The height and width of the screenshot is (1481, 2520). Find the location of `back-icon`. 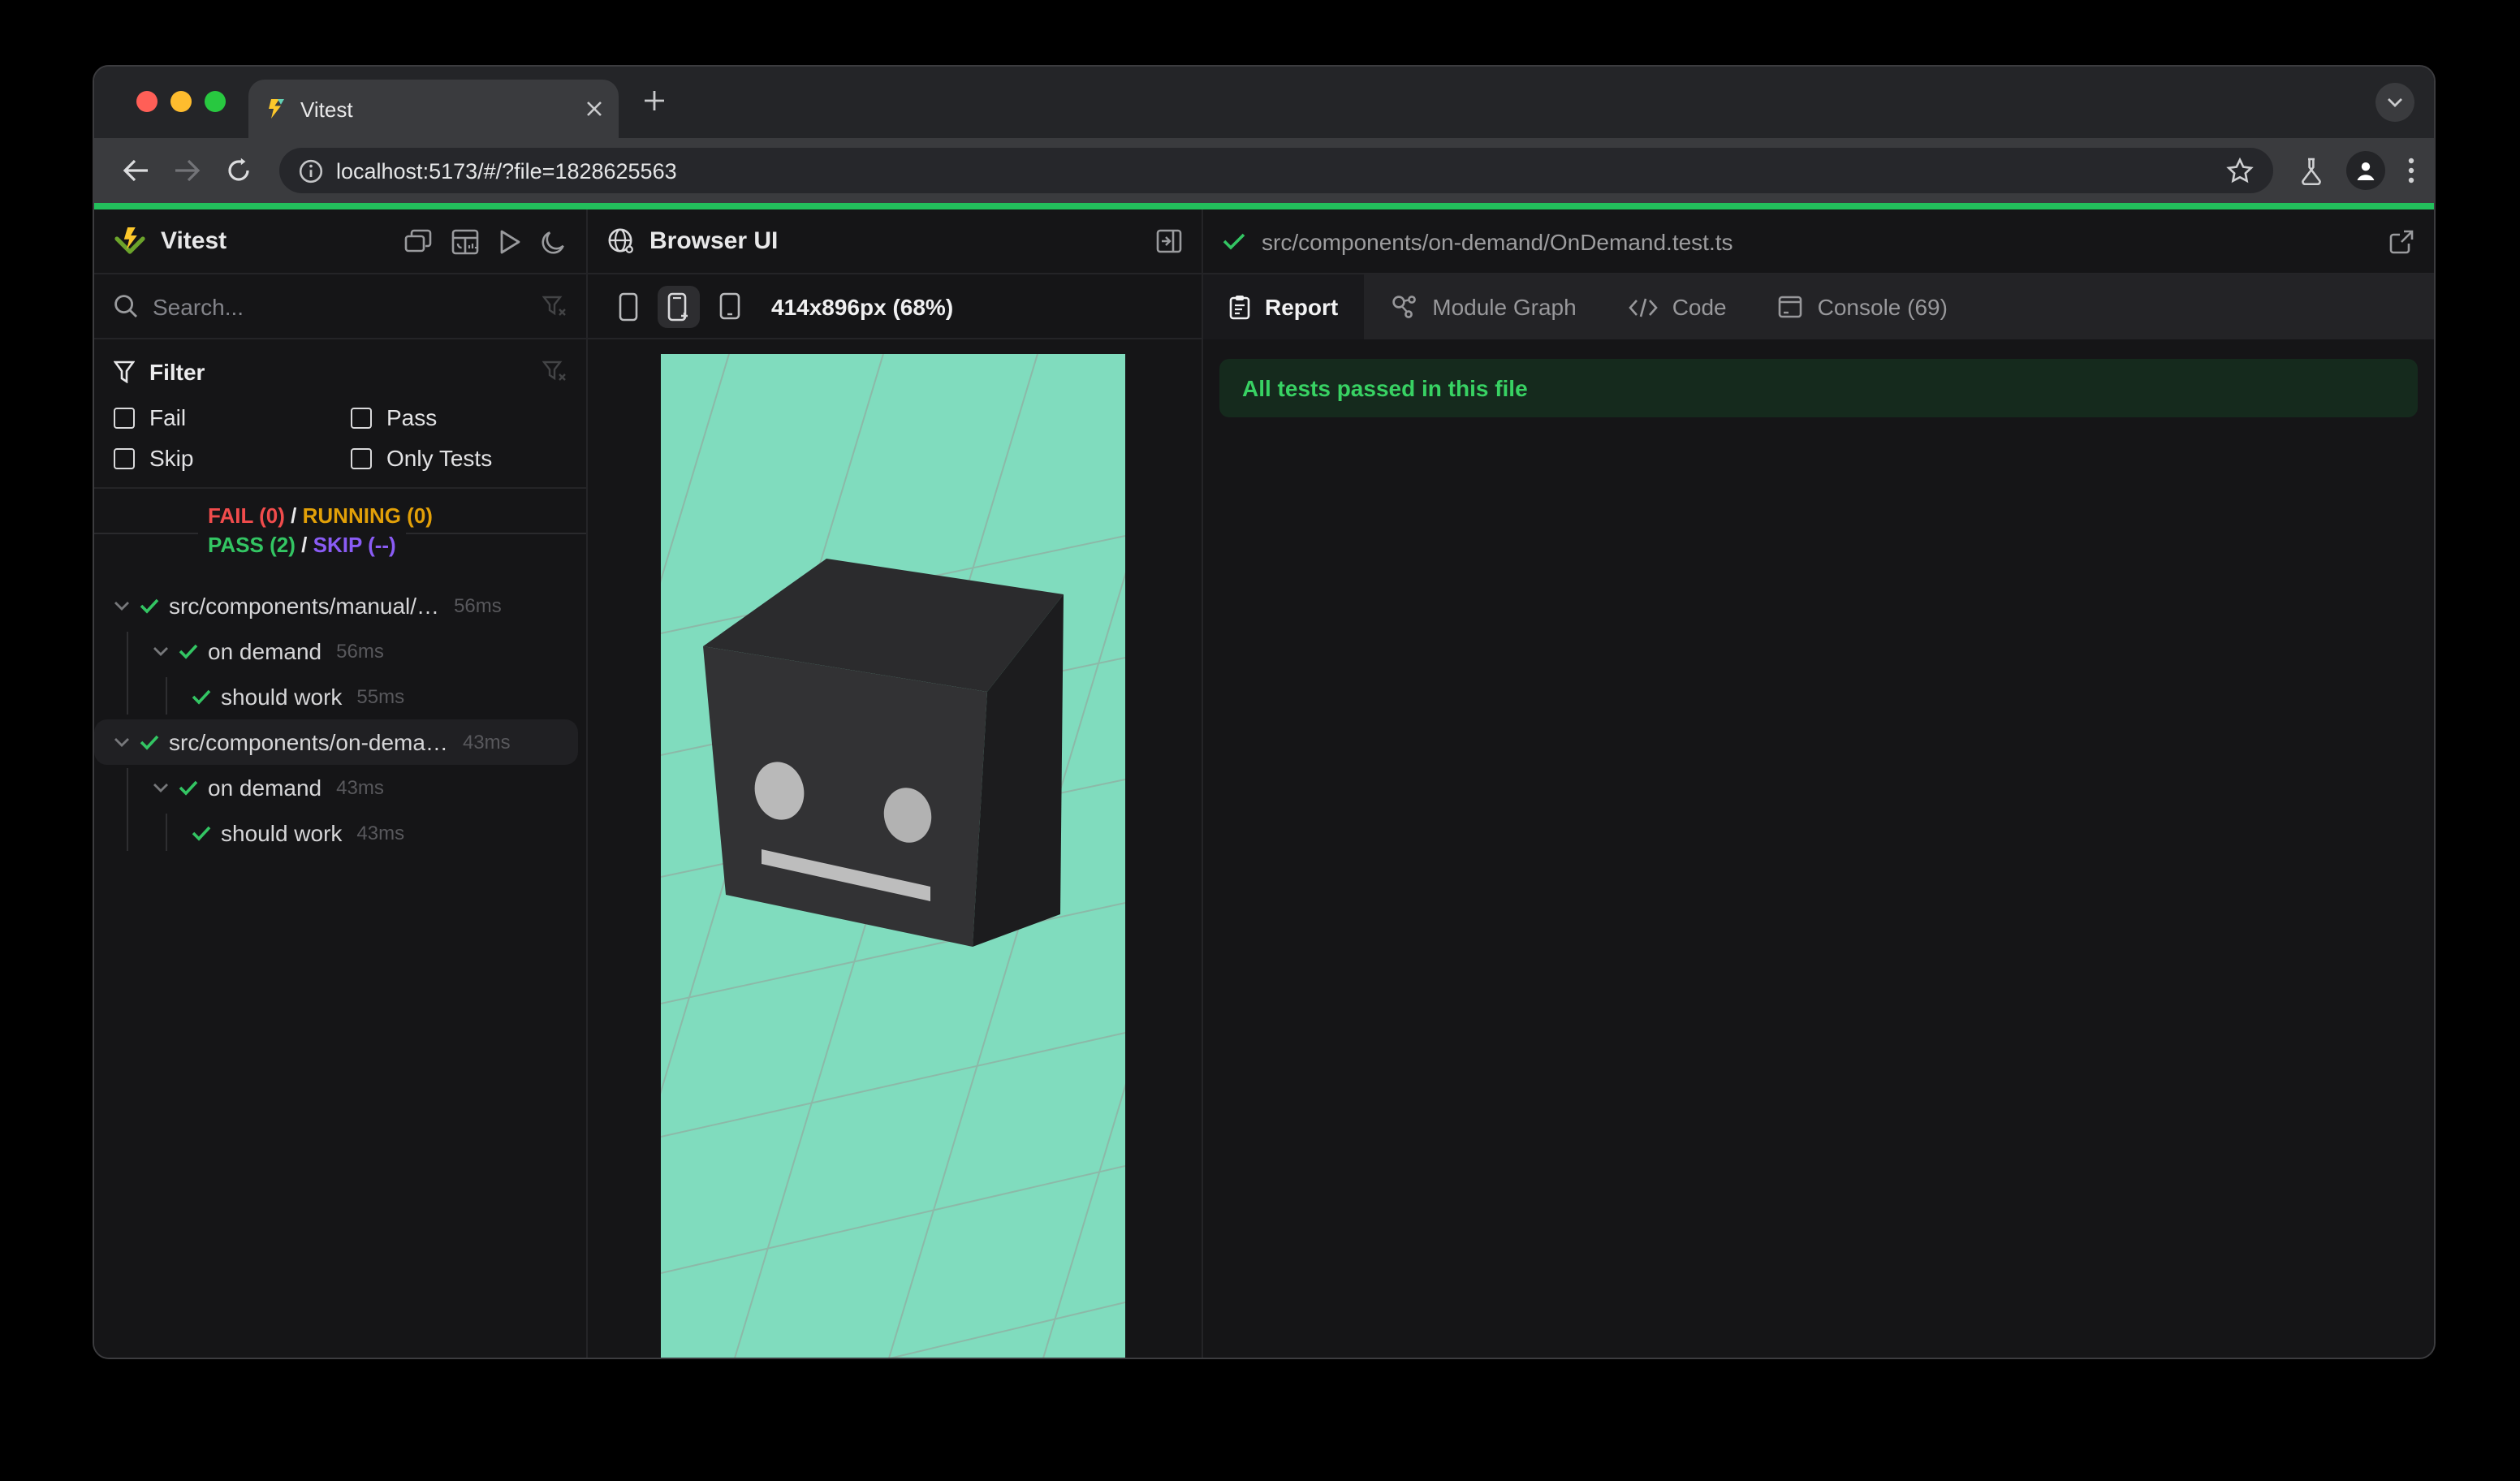

back-icon is located at coordinates (135, 171).